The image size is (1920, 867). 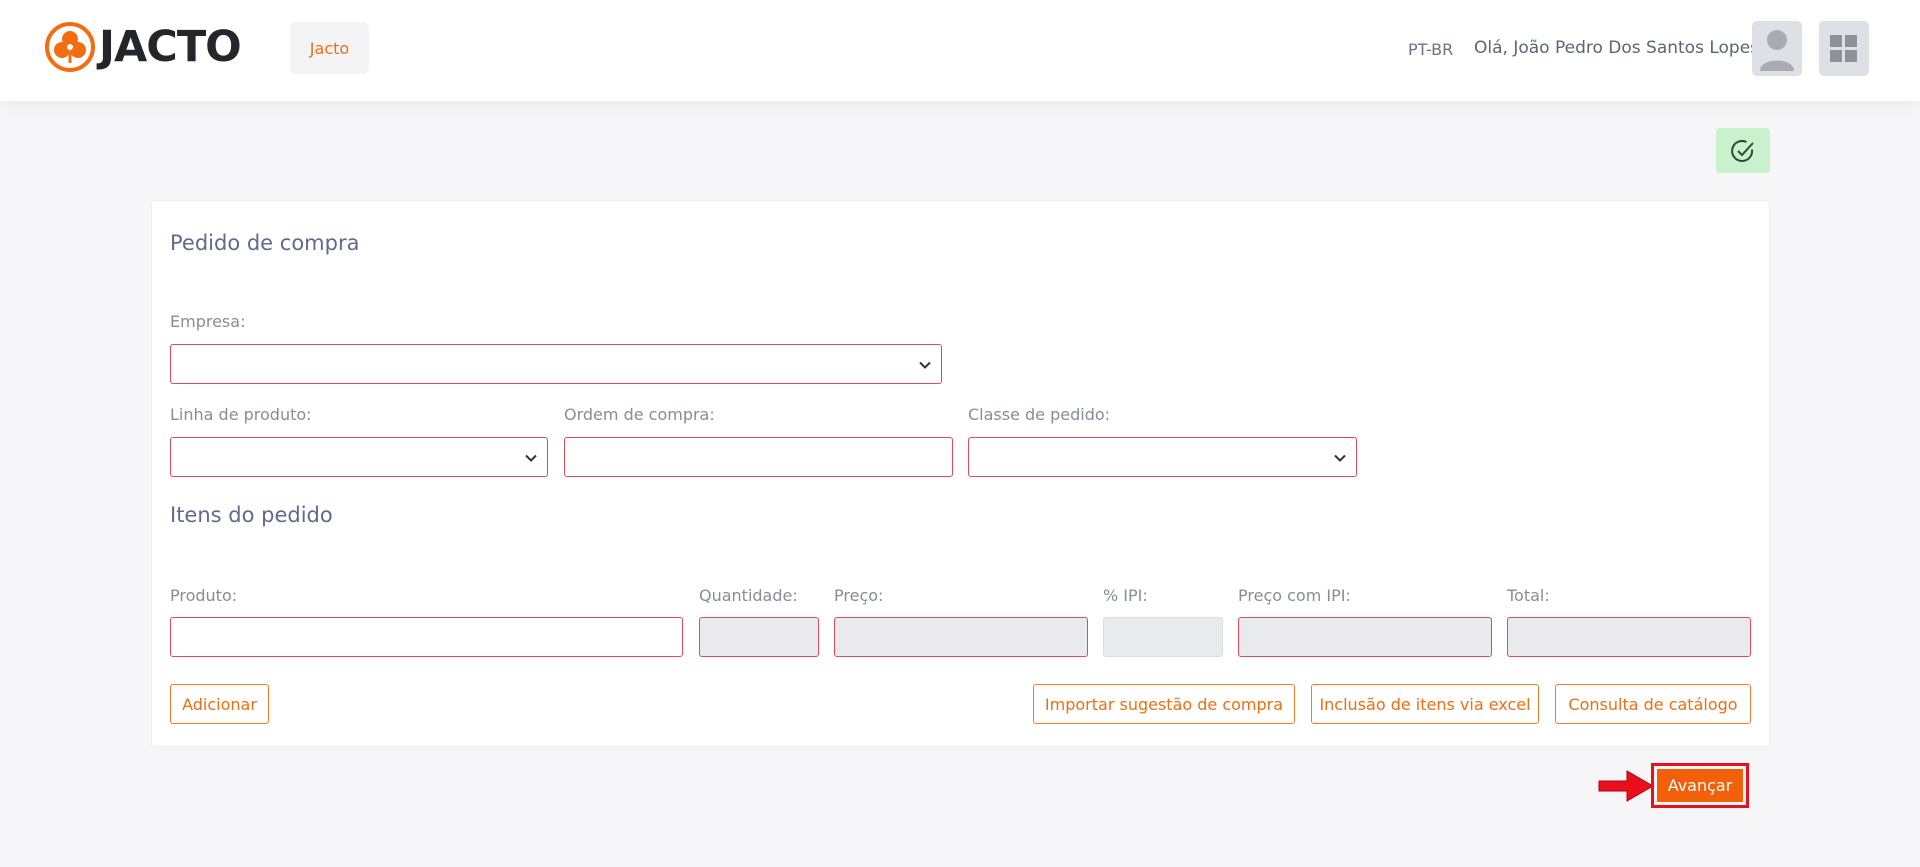 I want to click on linha-produto-label: Linha de produto:, so click(x=241, y=414).